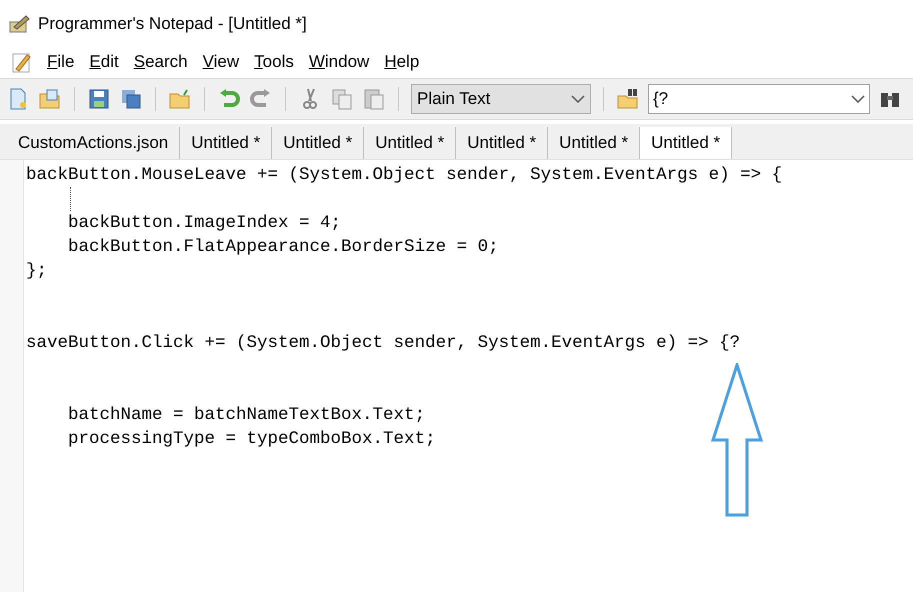 Image resolution: width=913 pixels, height=592 pixels. Describe the element at coordinates (221, 62) in the screenshot. I see `menu-item: View` at that location.